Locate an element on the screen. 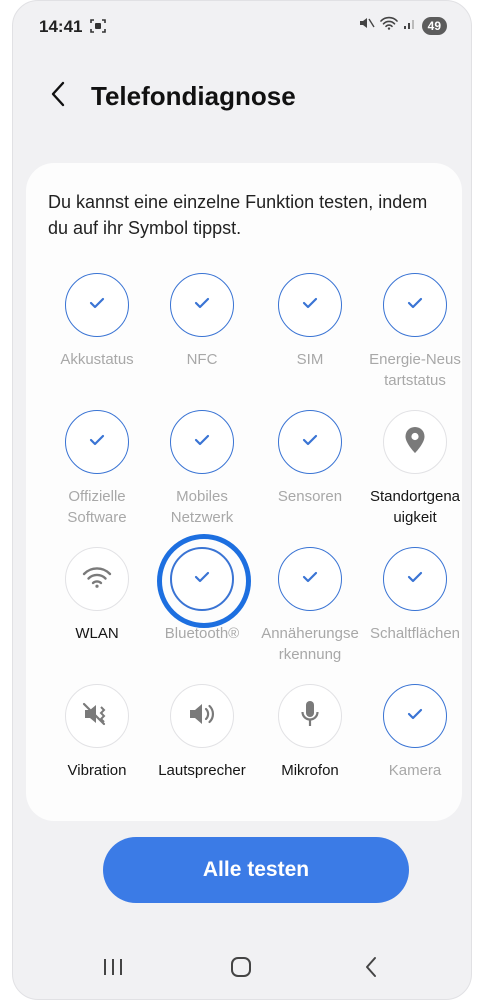  vibration-icon is located at coordinates (97, 716).